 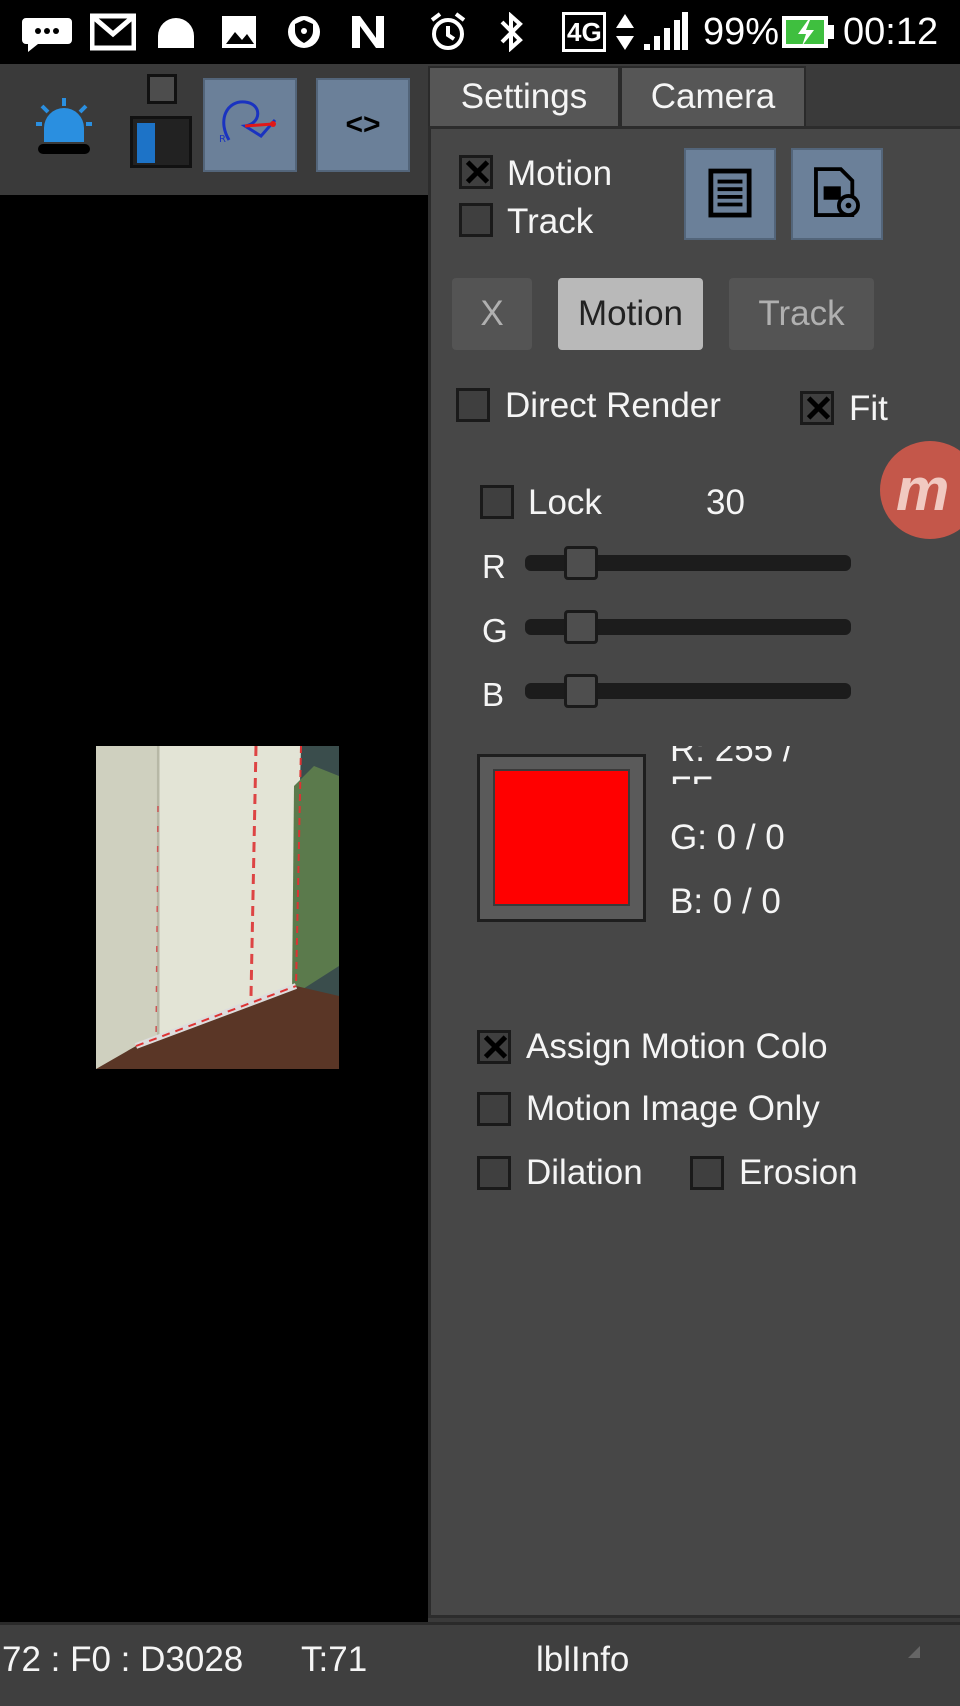 I want to click on data-arrows-icon, so click(x=625, y=32).